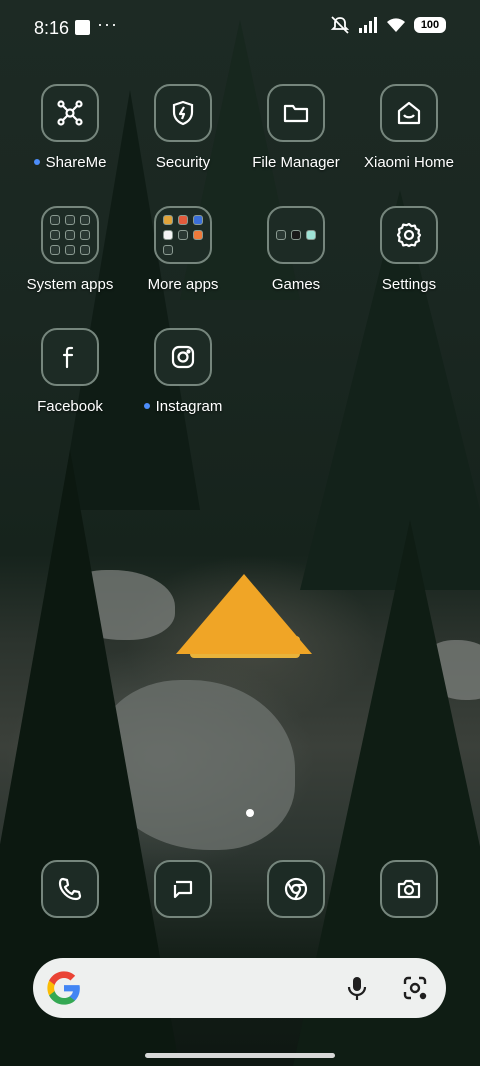 The image size is (480, 1066). I want to click on message-icon, so click(183, 889).